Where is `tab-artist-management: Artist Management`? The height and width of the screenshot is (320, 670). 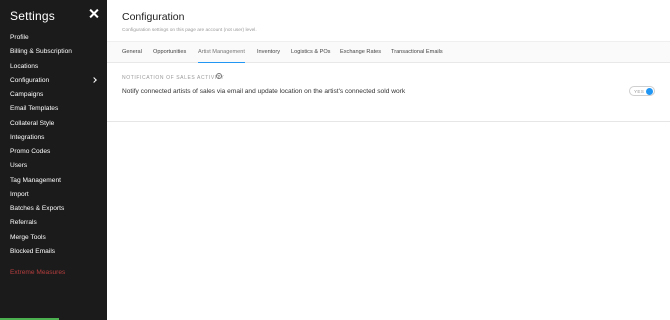
tab-artist-management: Artist Management is located at coordinates (221, 52).